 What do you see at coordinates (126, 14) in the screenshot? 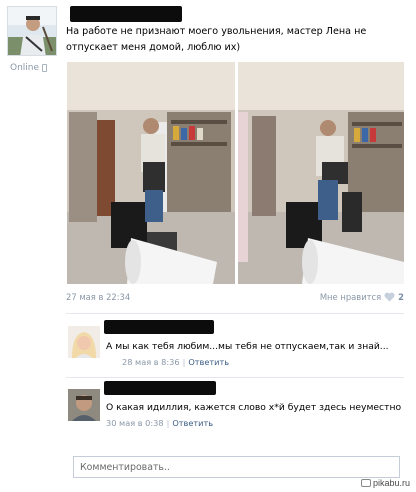
I see `author-name-redaction` at bounding box center [126, 14].